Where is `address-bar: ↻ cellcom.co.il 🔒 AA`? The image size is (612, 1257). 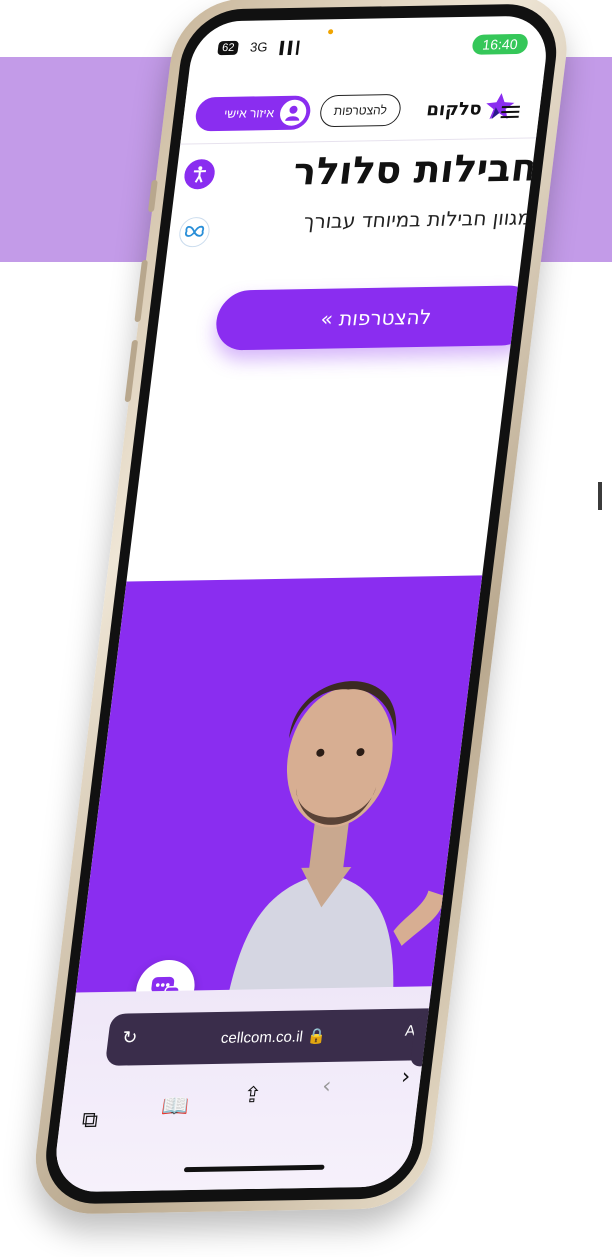
address-bar: ↻ cellcom.co.il 🔒 AA is located at coordinates (273, 1037).